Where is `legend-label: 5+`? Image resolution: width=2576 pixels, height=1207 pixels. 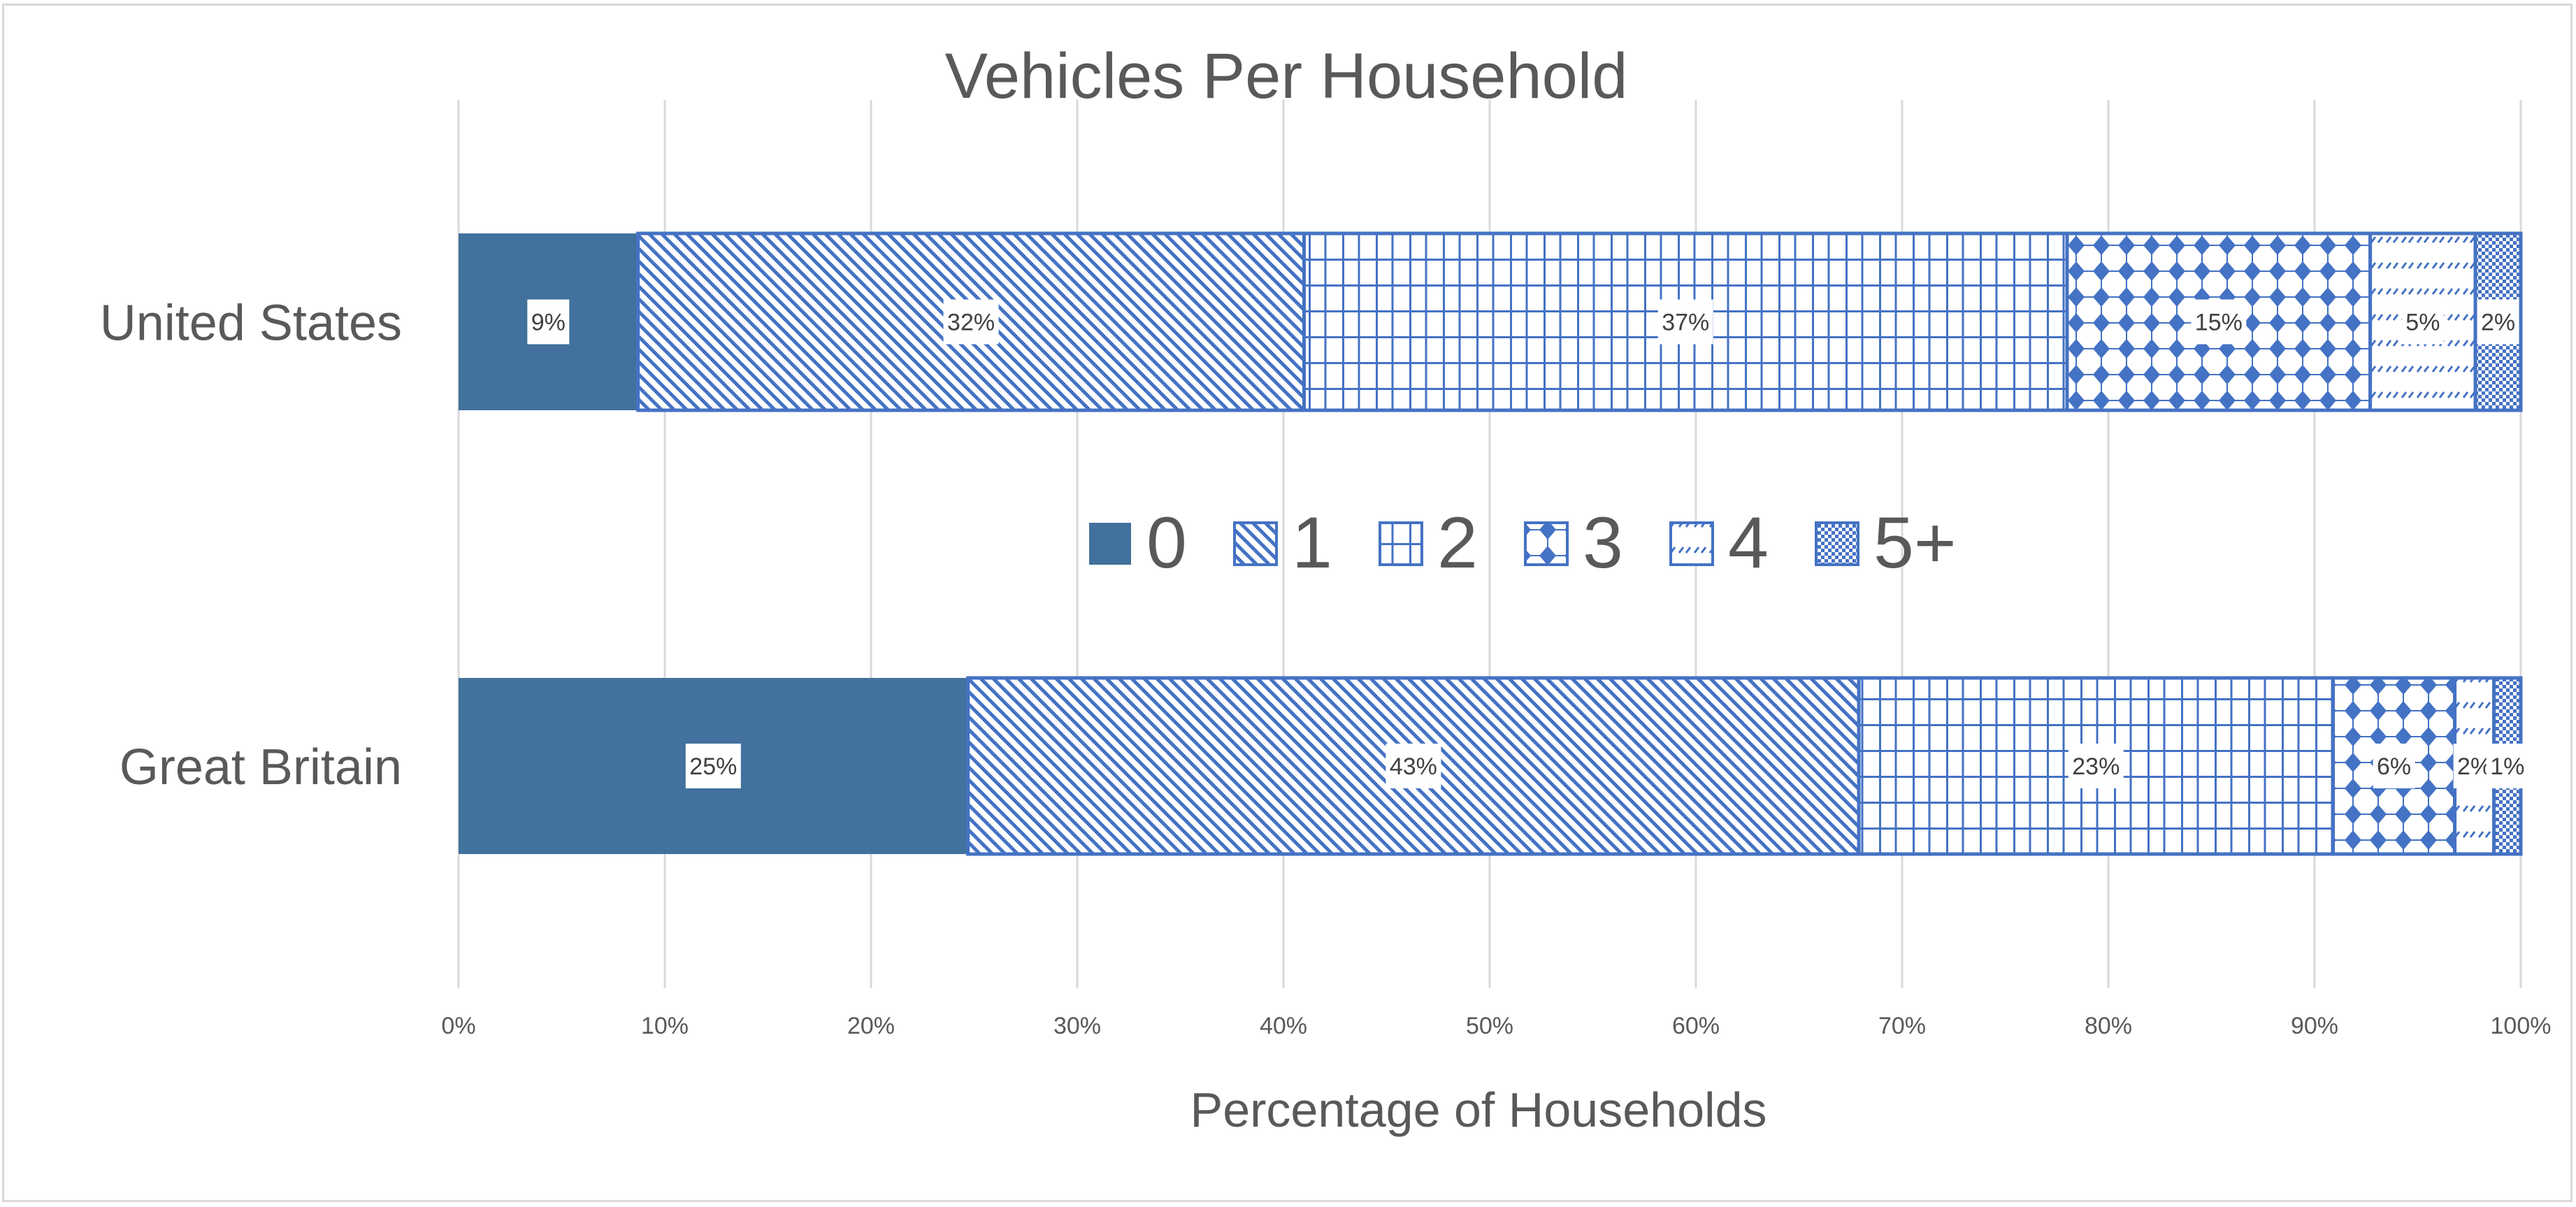 legend-label: 5+ is located at coordinates (1915, 543).